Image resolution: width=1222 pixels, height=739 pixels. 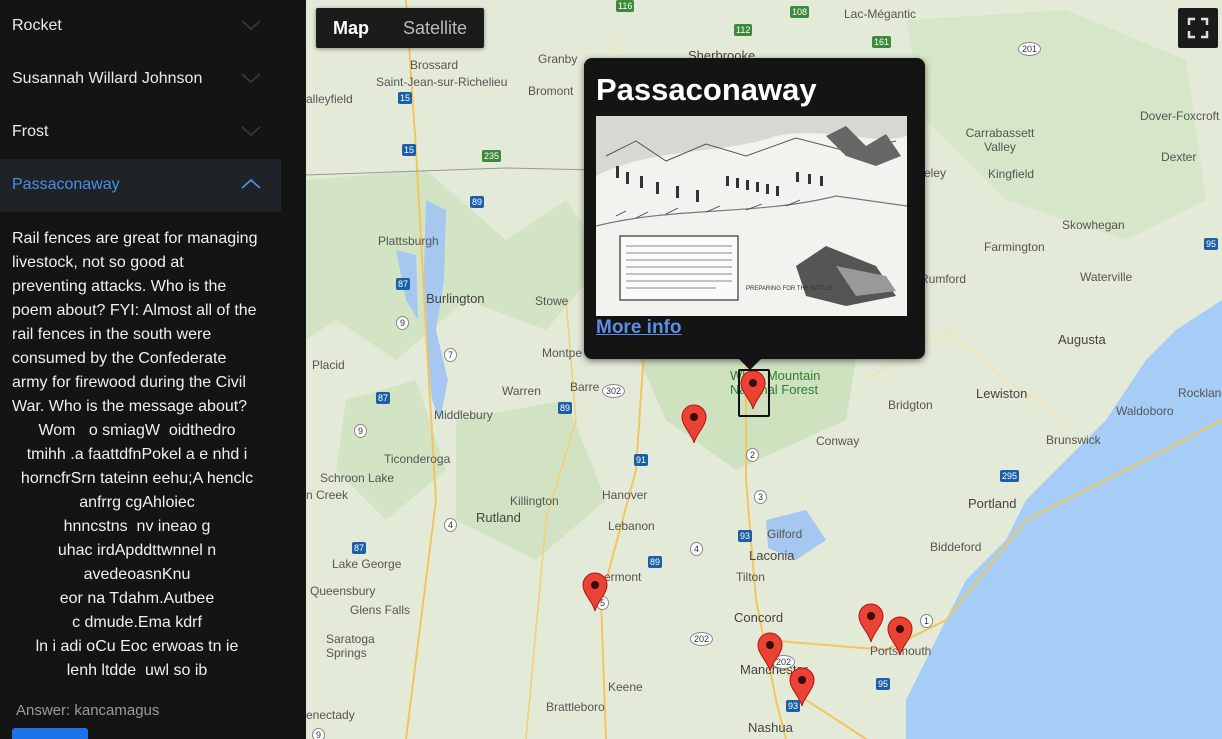 I want to click on place-label: Bromont, so click(x=551, y=91).